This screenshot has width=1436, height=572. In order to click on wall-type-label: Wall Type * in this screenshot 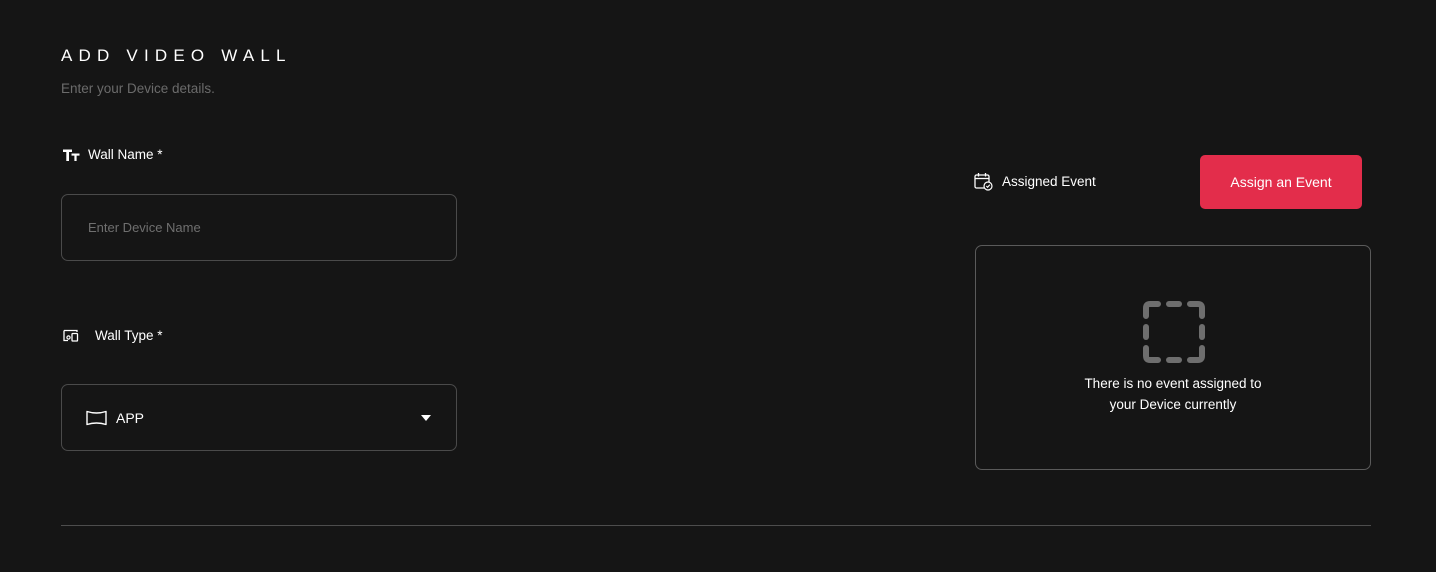, I will do `click(112, 335)`.